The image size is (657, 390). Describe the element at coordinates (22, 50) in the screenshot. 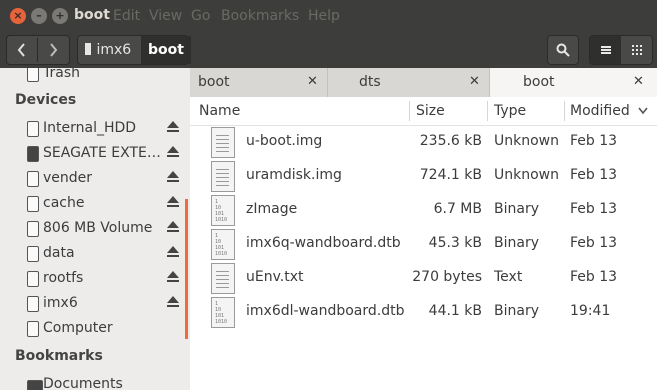

I see `back-button` at that location.